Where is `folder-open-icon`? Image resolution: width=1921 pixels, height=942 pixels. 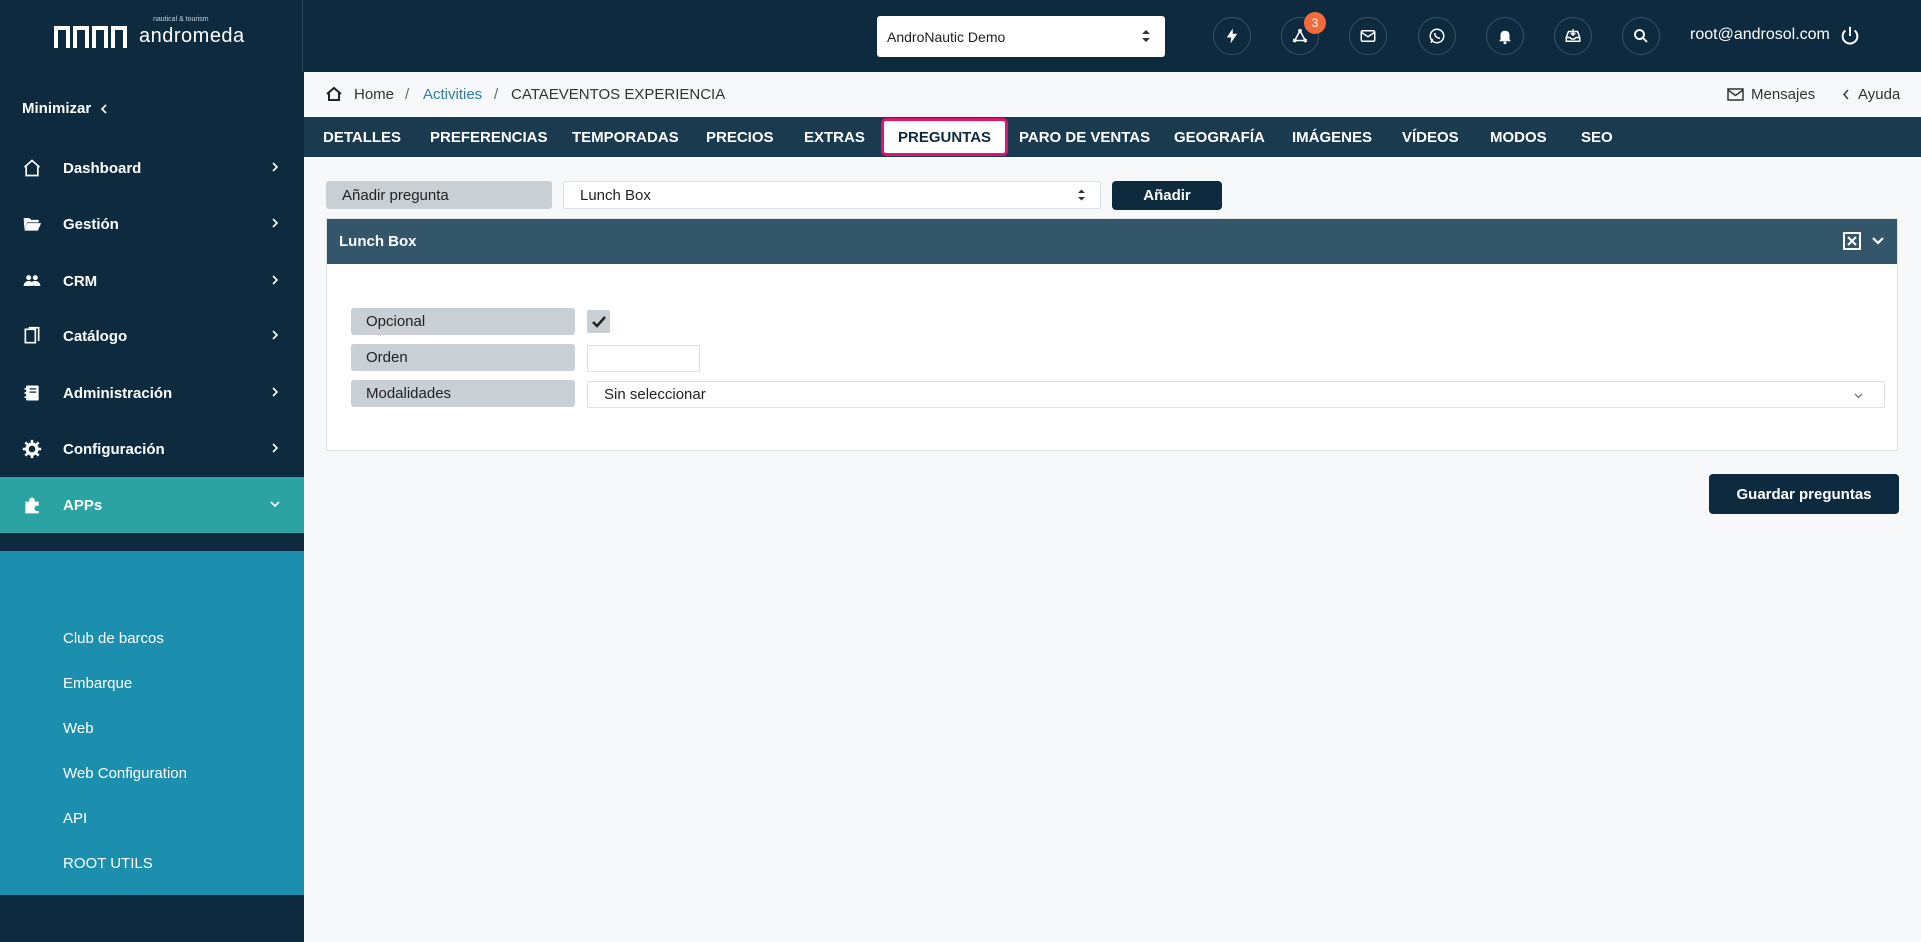 folder-open-icon is located at coordinates (32, 224).